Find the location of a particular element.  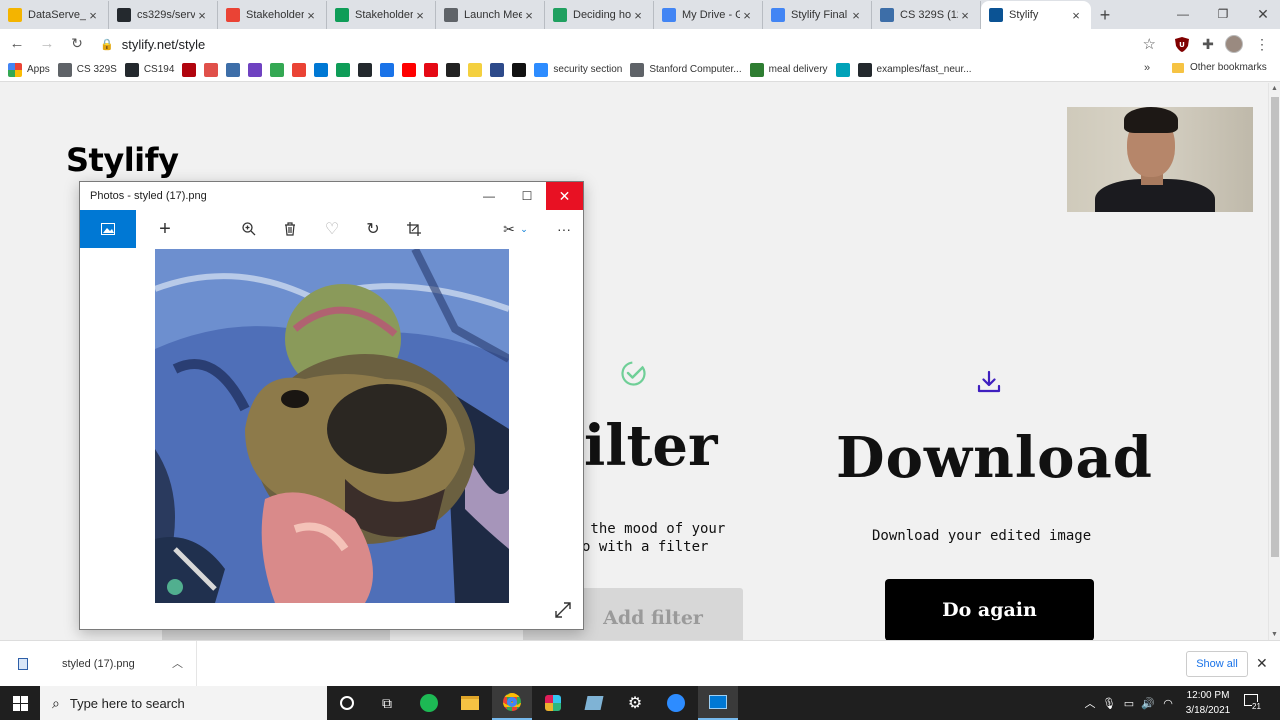

page-scrollbar: ▲ ▼ is located at coordinates (1274, 361).